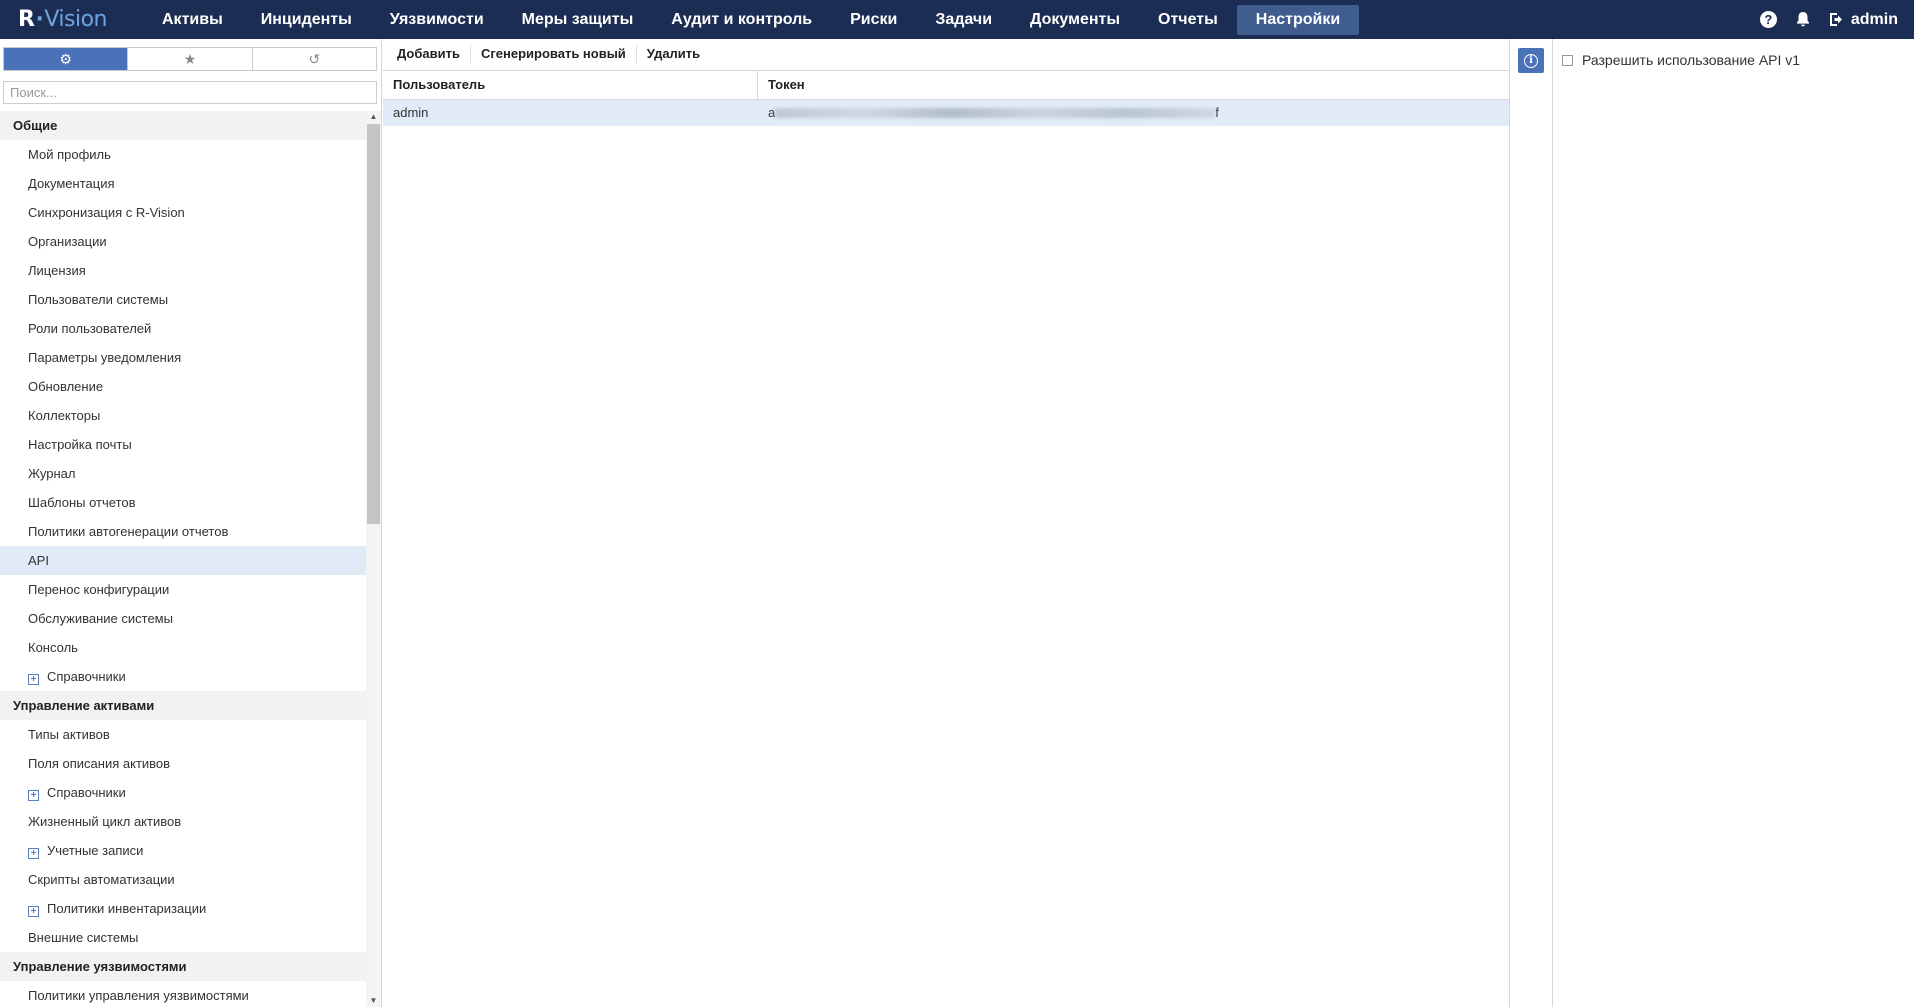  What do you see at coordinates (183, 444) in the screenshot?
I see `sidebar-item-mail-settings: Настройка почты` at bounding box center [183, 444].